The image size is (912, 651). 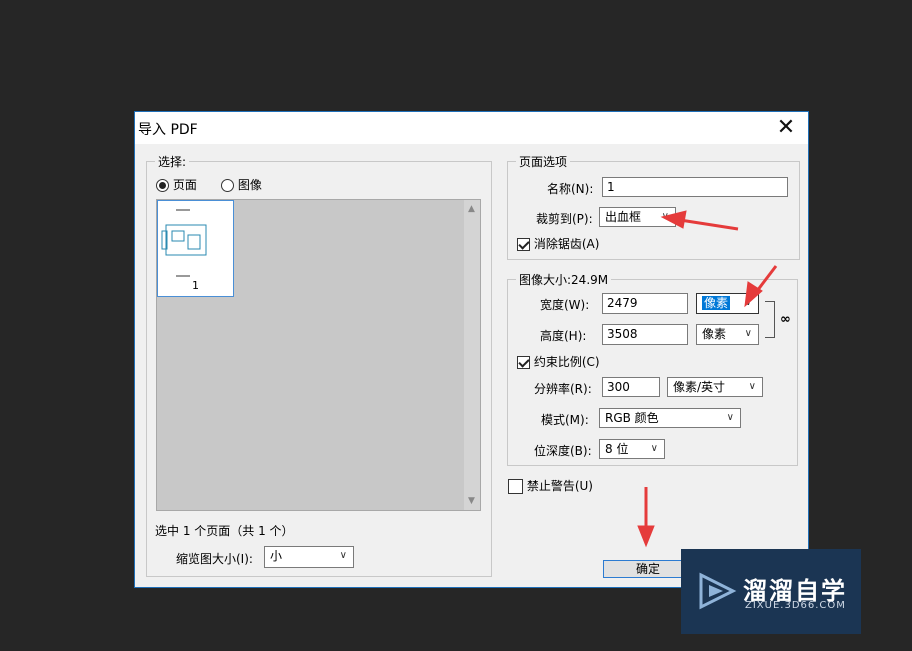 I want to click on arrow-head-crop, so click(x=673, y=219).